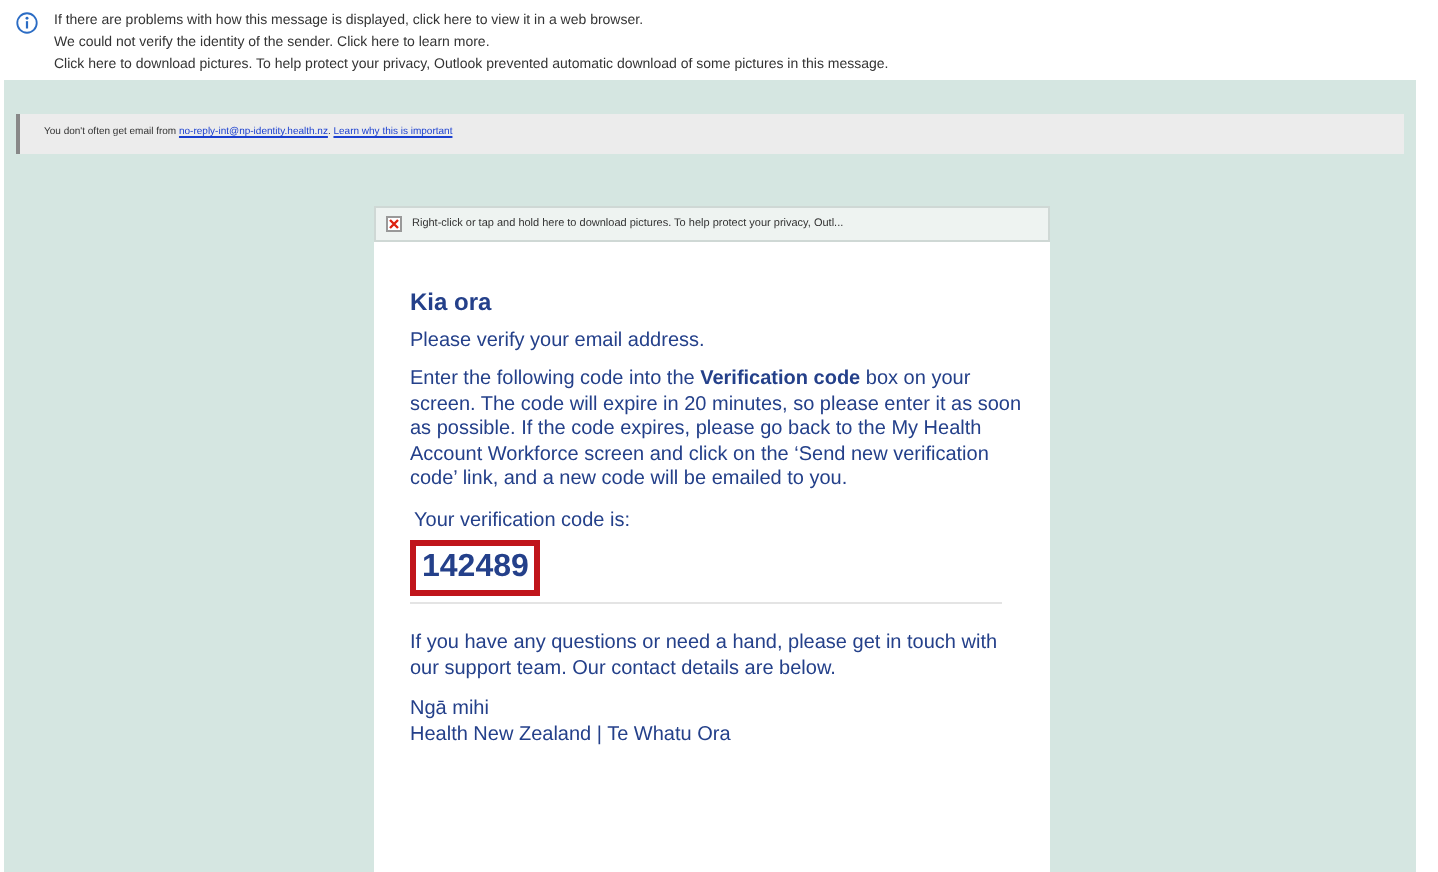 The height and width of the screenshot is (872, 1438). What do you see at coordinates (571, 735) in the screenshot?
I see `signoff-line: Health New Zealand | Te Whatu Ora` at bounding box center [571, 735].